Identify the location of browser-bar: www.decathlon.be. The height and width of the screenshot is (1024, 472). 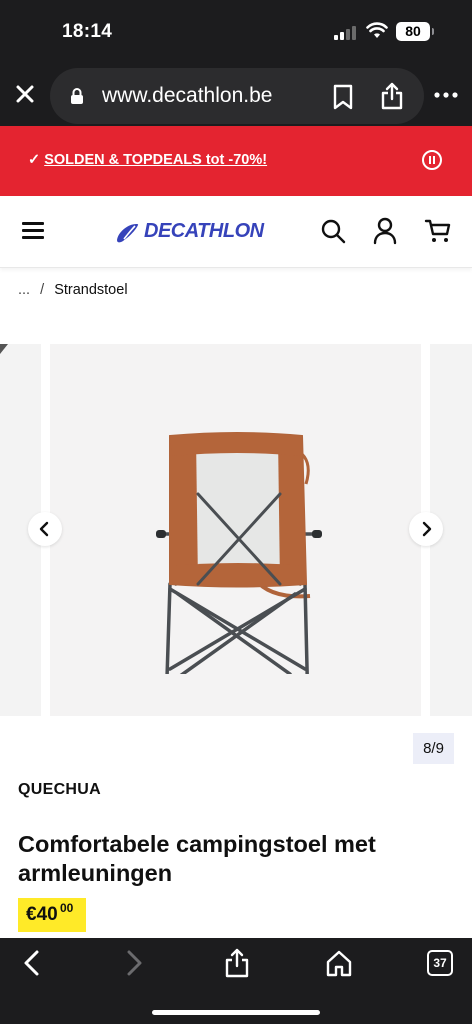
(236, 95).